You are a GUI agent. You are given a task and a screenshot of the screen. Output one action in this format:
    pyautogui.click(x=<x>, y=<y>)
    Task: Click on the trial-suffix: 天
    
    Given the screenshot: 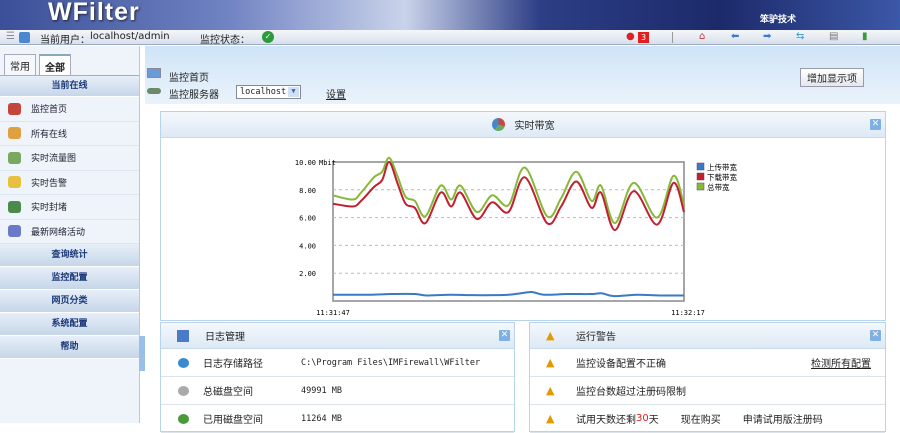 What is the action you would take?
    pyautogui.click(x=653, y=420)
    